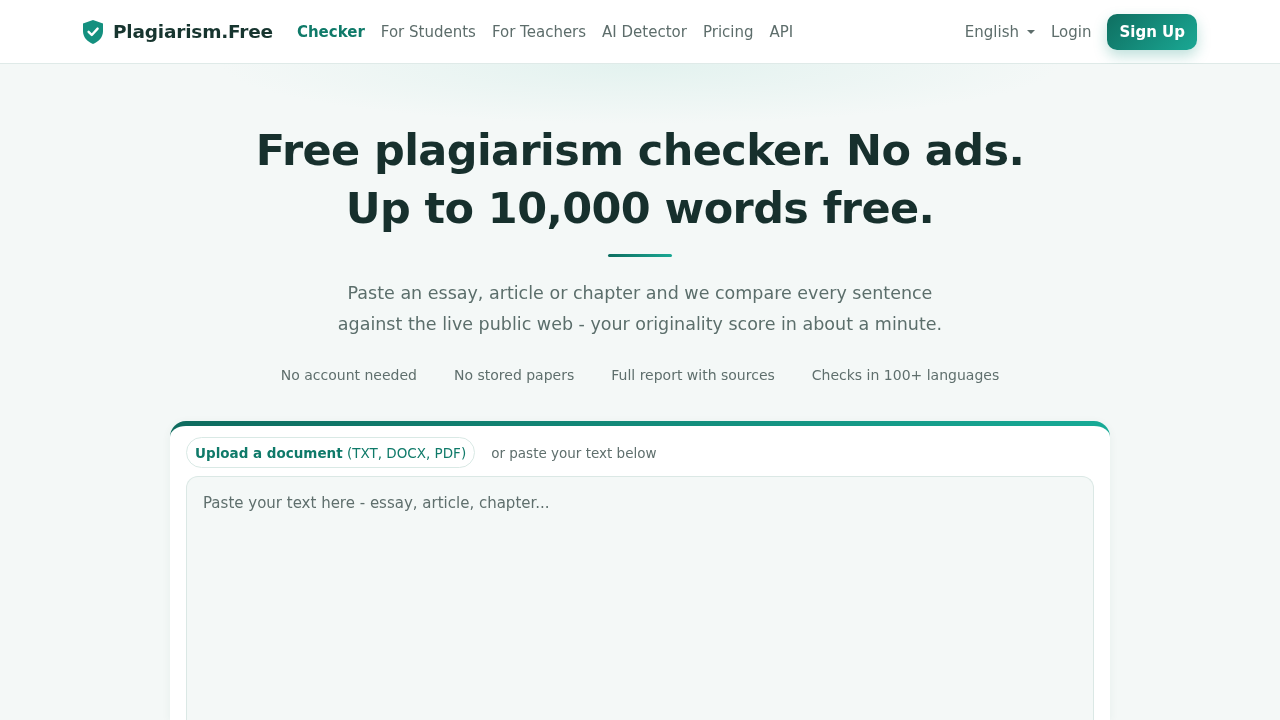 Image resolution: width=1280 pixels, height=720 pixels. What do you see at coordinates (1031, 31) in the screenshot?
I see `caret-icon` at bounding box center [1031, 31].